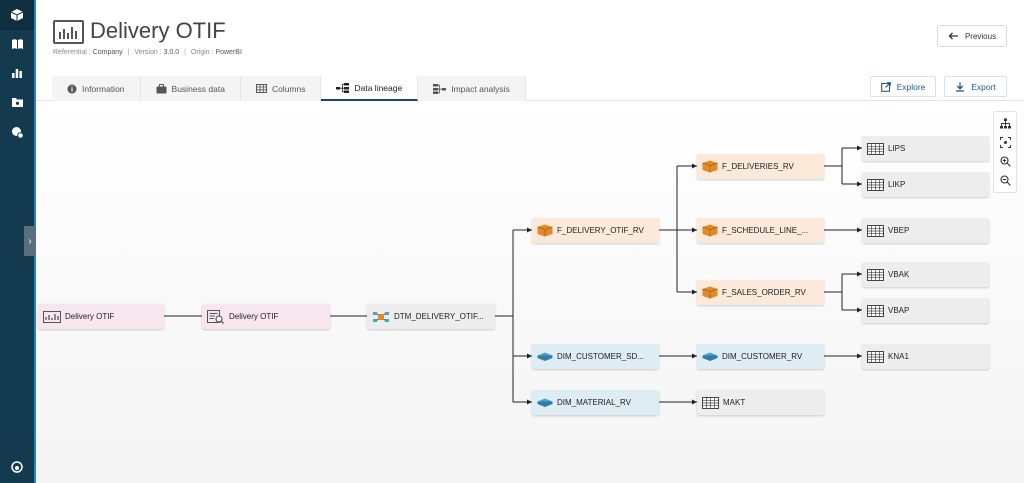 Image resolution: width=1024 pixels, height=483 pixels. What do you see at coordinates (440, 88) in the screenshot?
I see `impact-icon` at bounding box center [440, 88].